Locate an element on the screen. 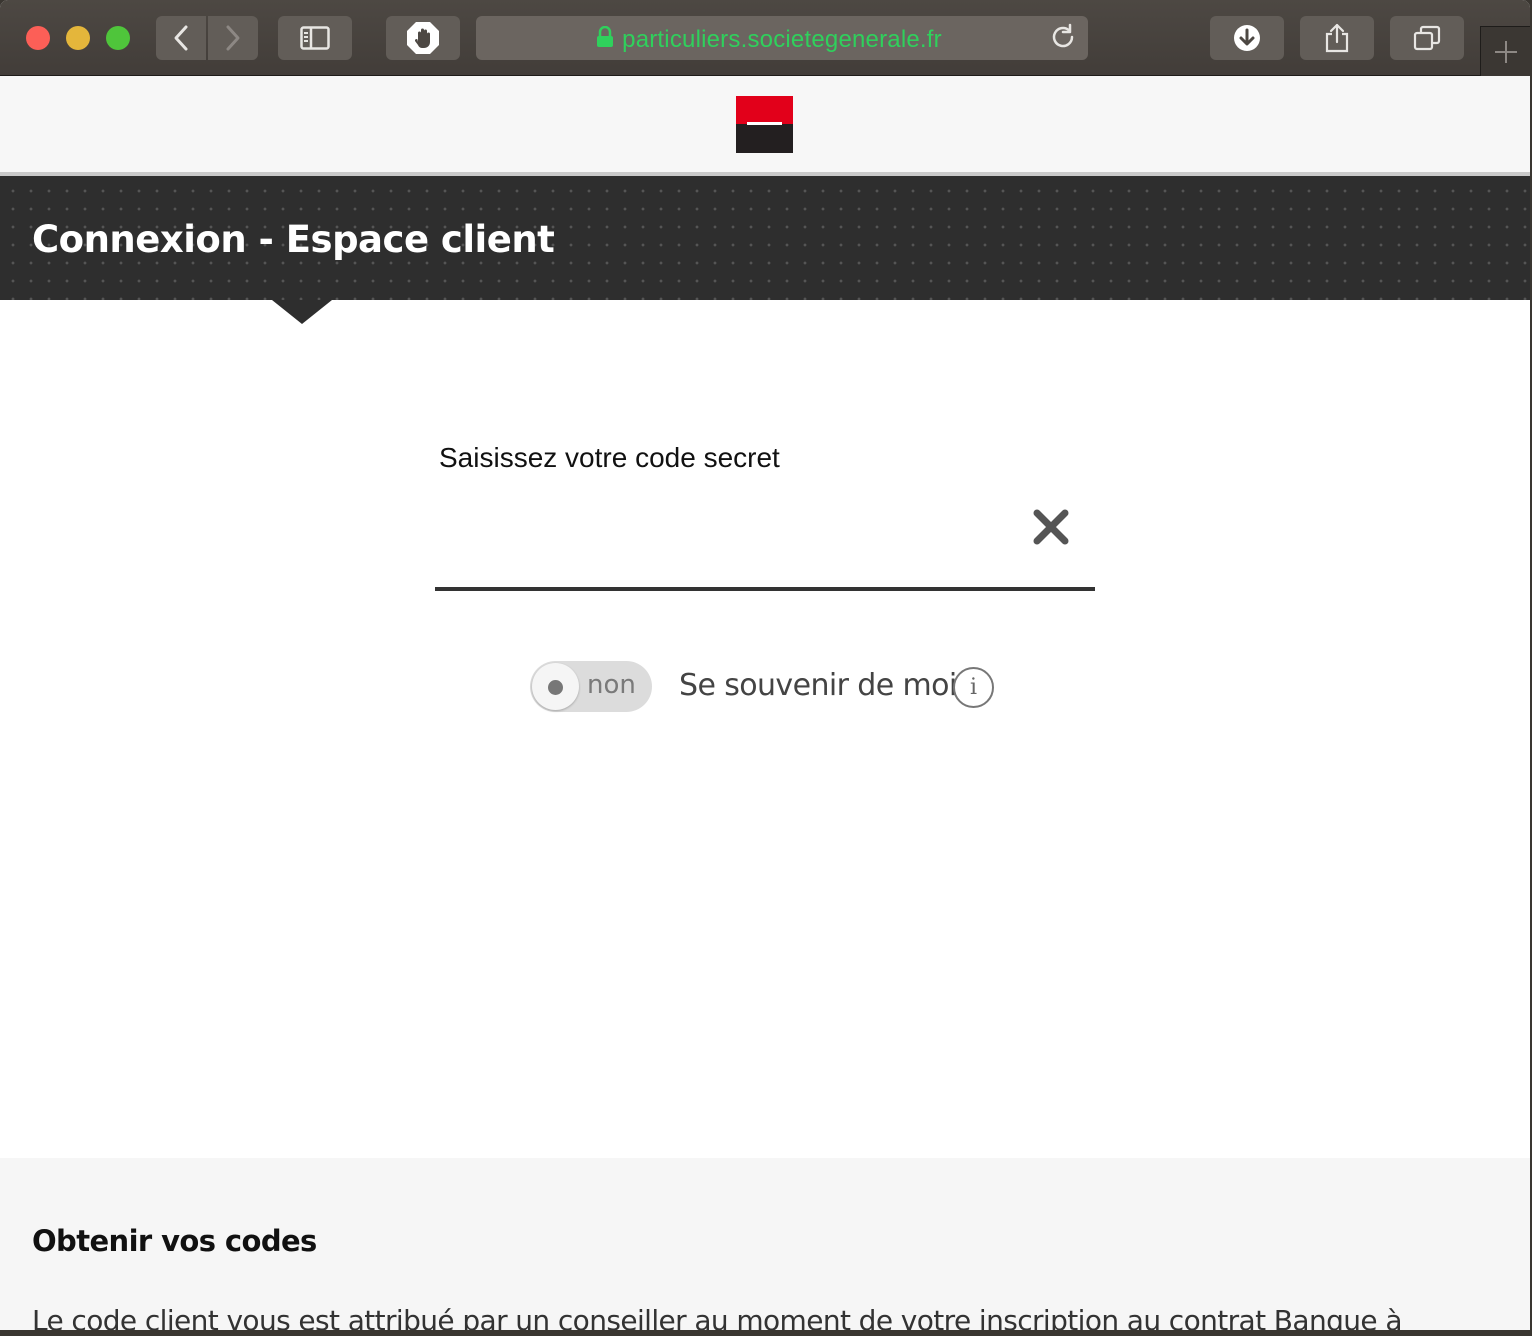  content-blocker-button is located at coordinates (423, 38).